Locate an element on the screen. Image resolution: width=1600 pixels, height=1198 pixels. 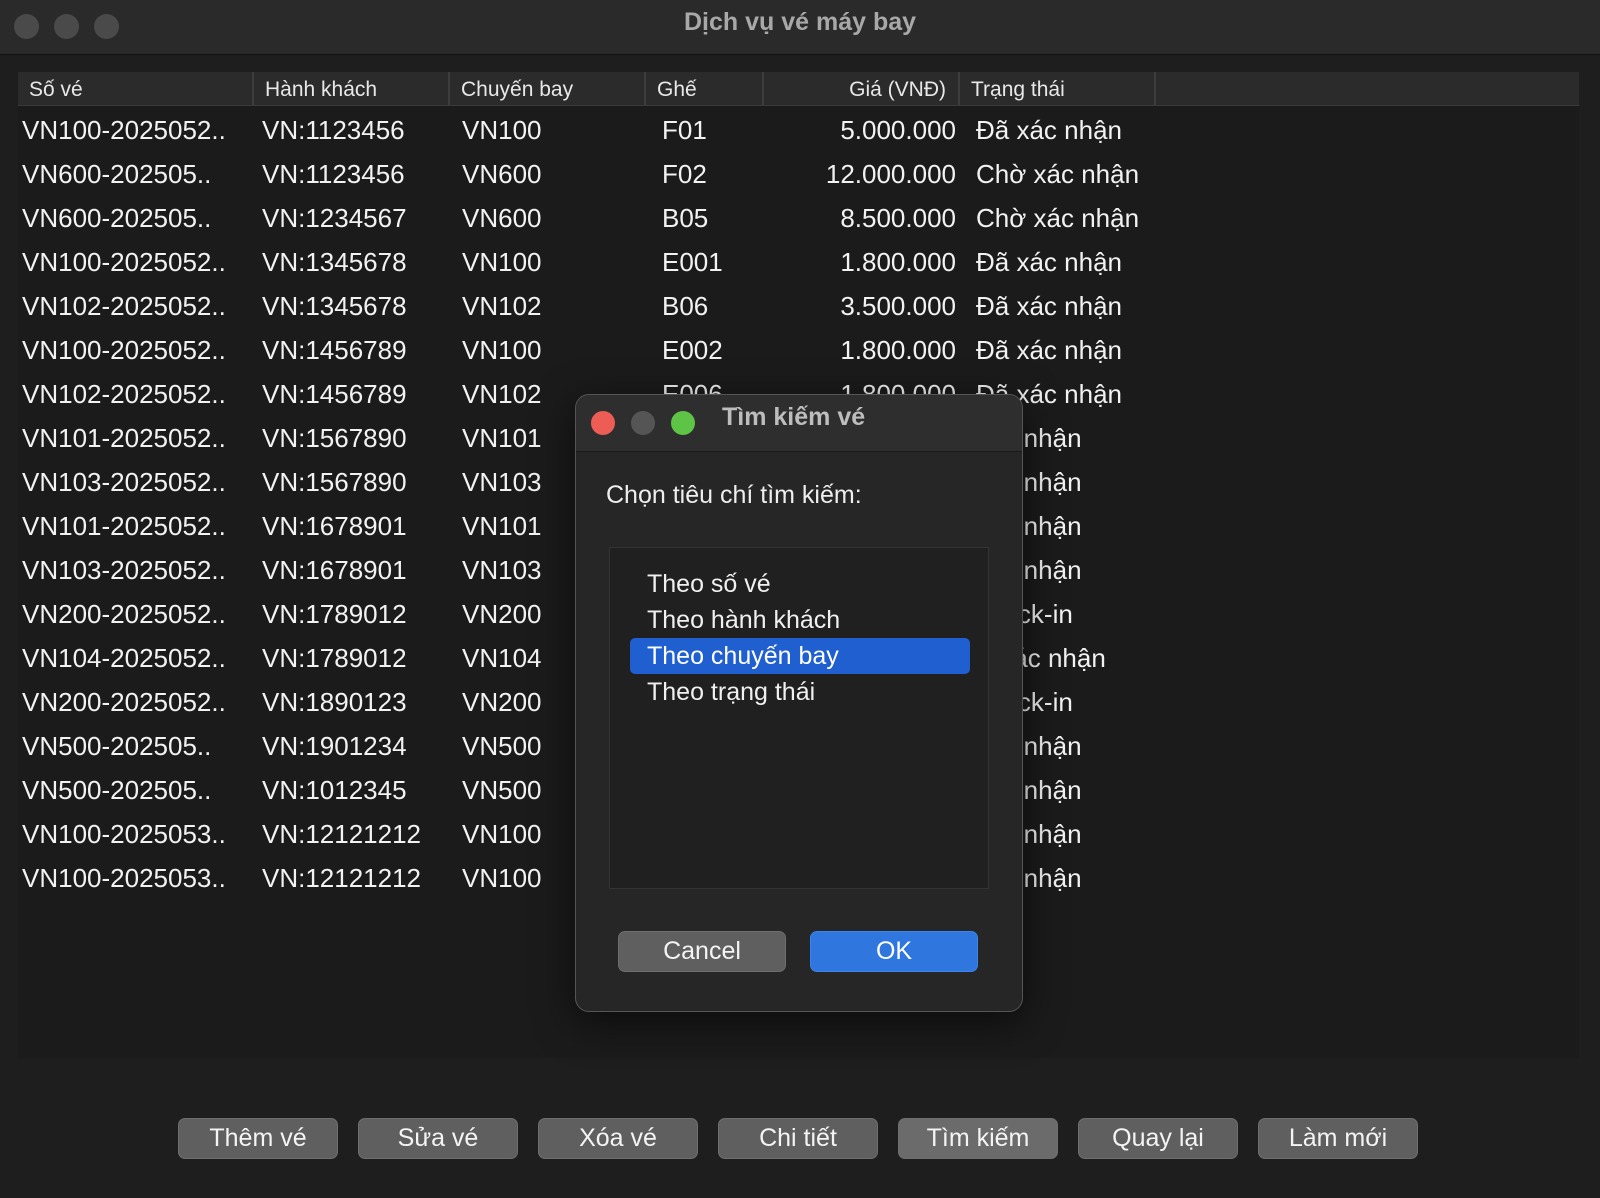
dialog-title: Tìm kiếm vé is located at coordinates (794, 417).